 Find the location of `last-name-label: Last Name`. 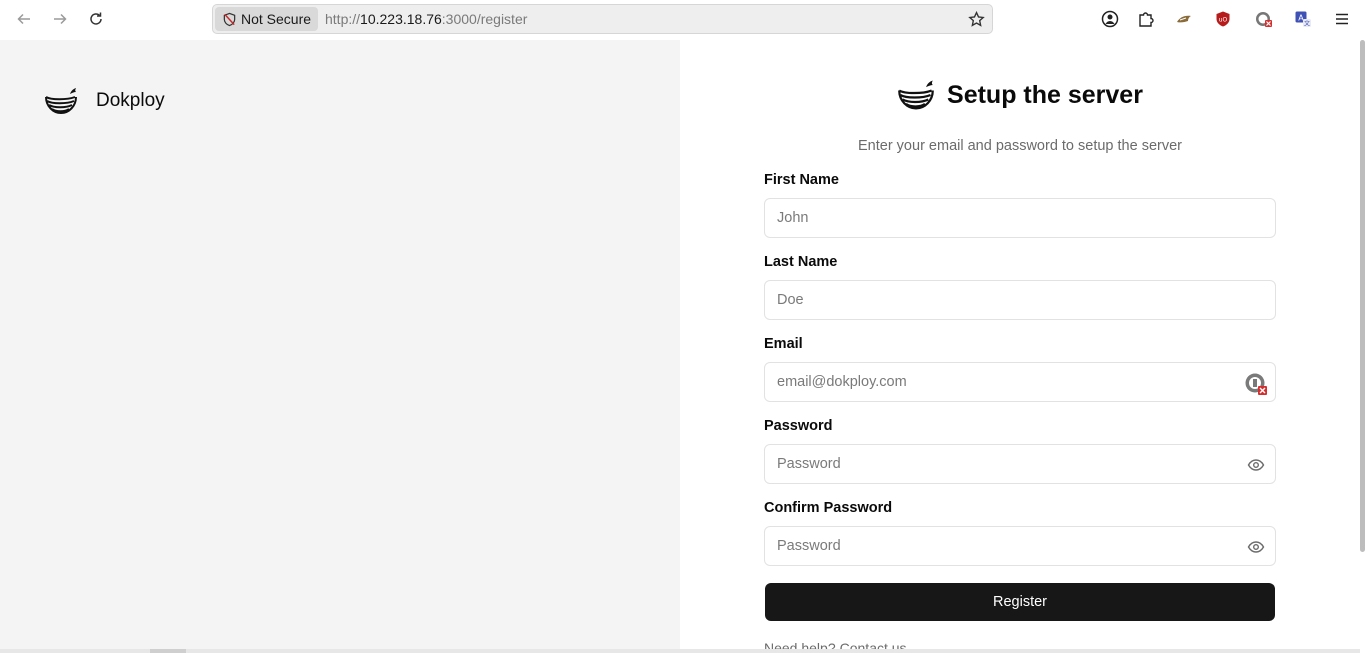

last-name-label: Last Name is located at coordinates (801, 262).